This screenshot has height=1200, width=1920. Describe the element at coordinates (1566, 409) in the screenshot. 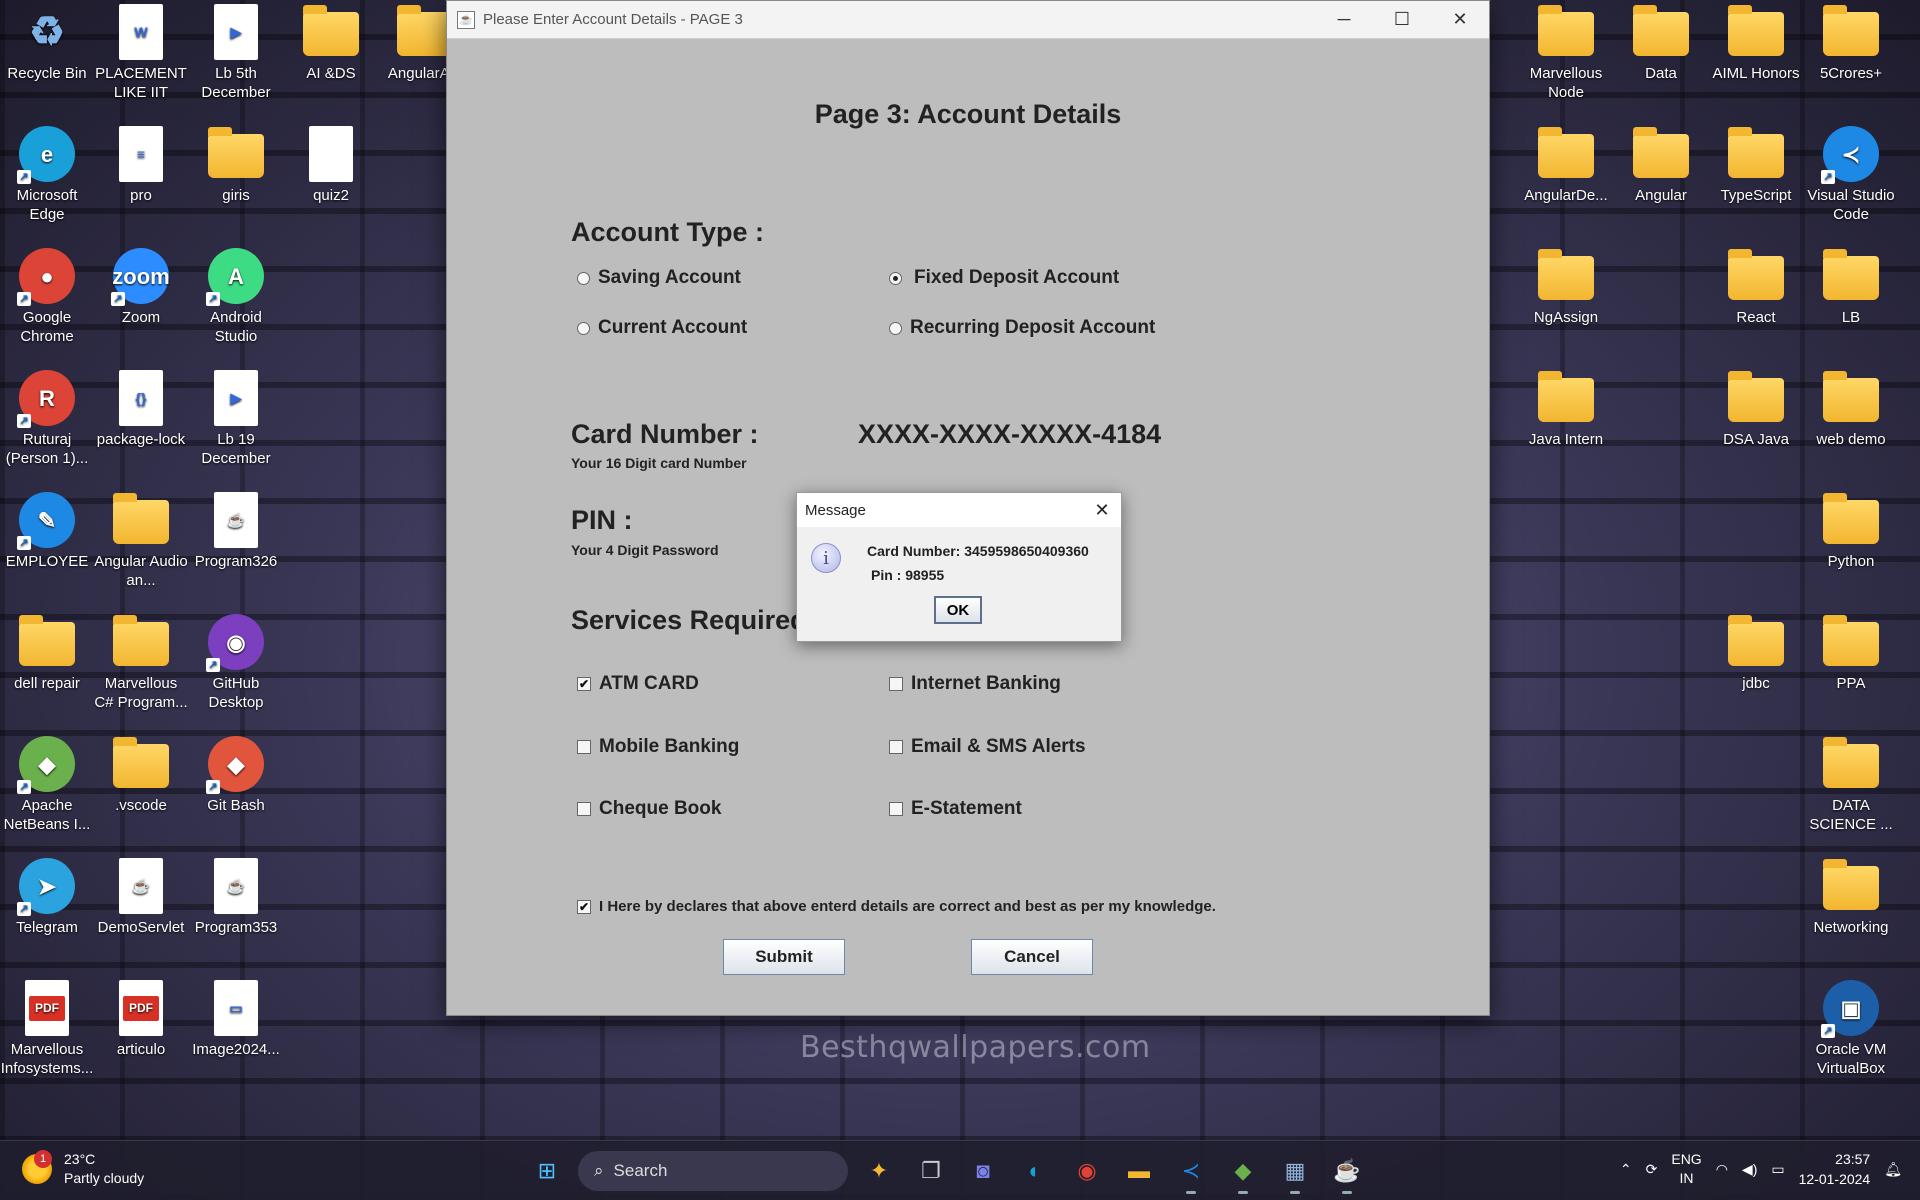

I see `desktop-icon: Java Intern` at that location.